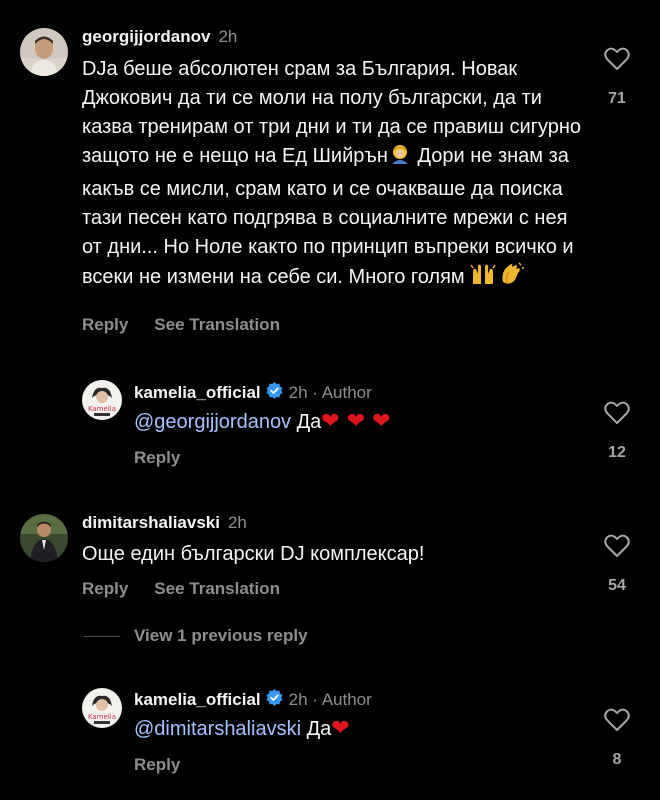  I want to click on like-count: 54, so click(617, 585).